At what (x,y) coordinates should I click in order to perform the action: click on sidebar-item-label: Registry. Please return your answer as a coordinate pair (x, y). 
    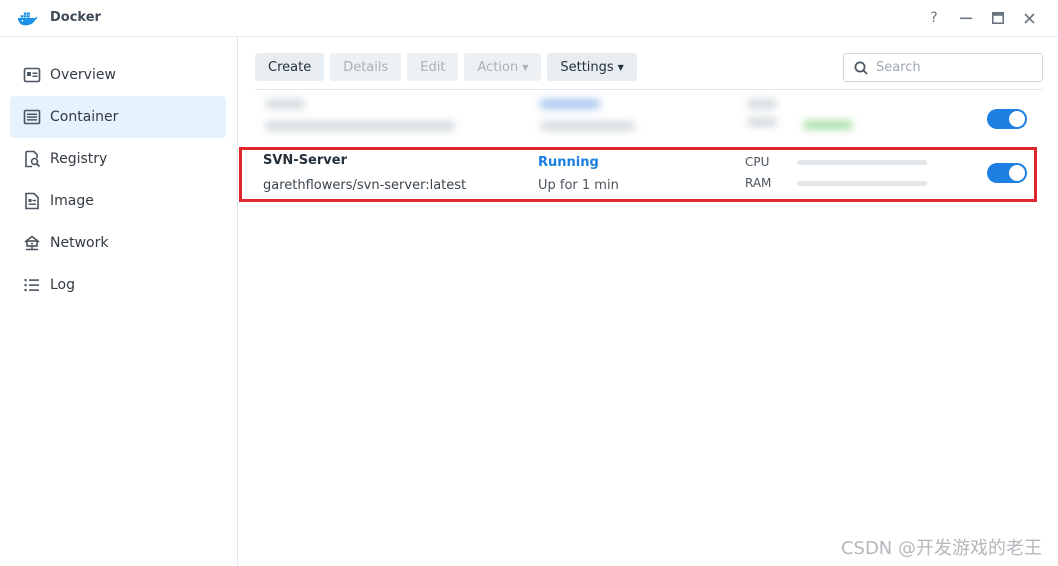
    Looking at the image, I should click on (79, 159).